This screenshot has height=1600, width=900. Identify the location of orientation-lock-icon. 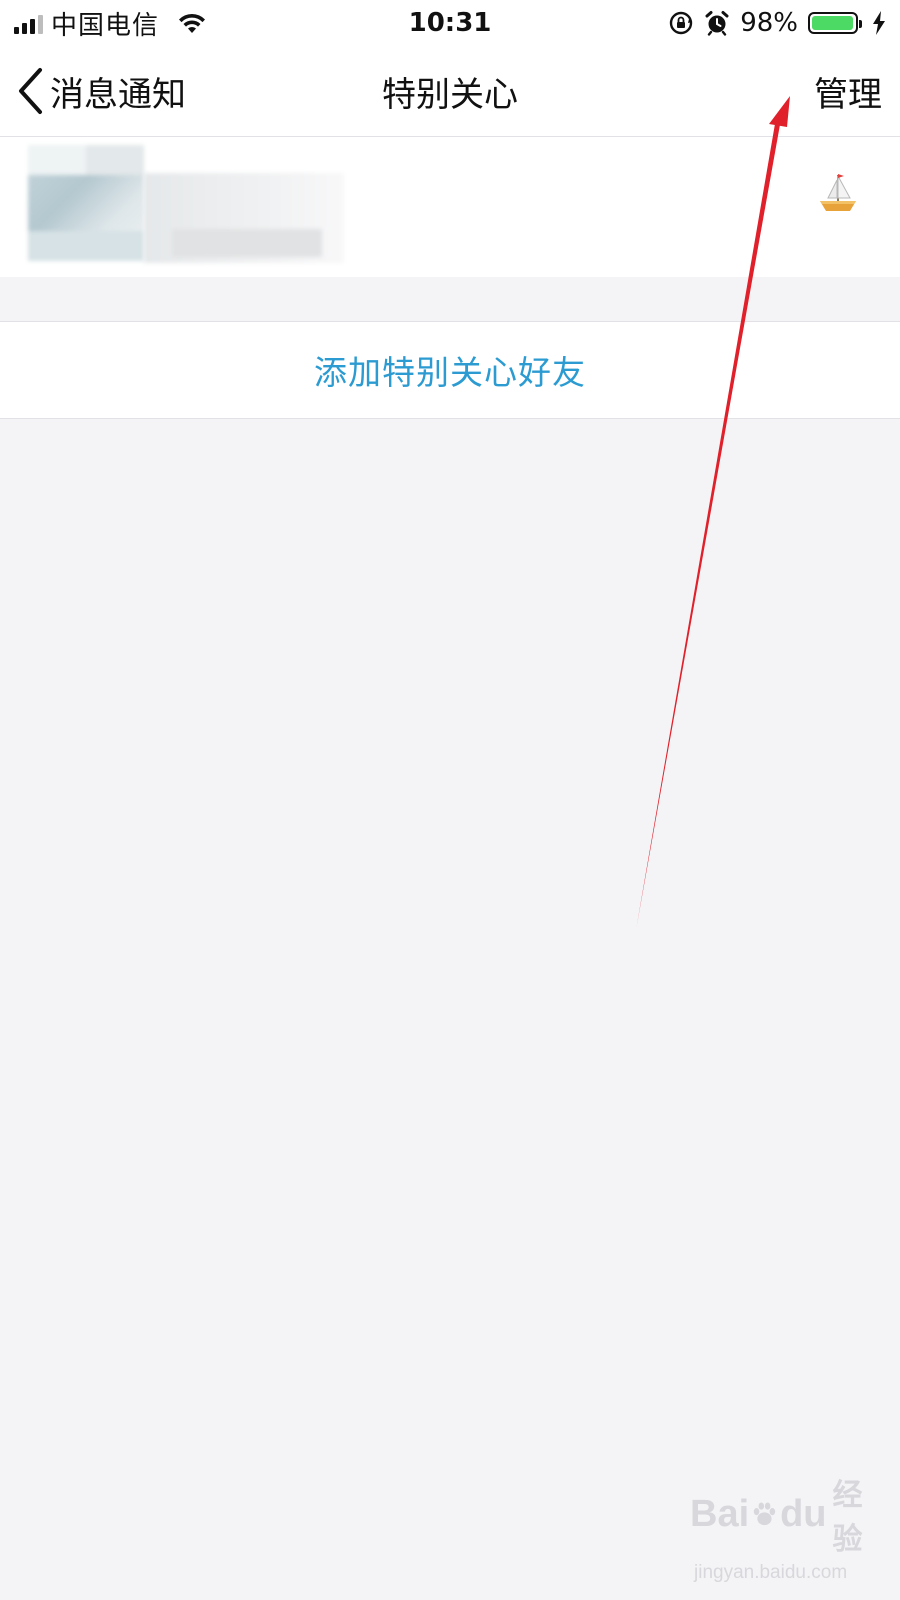
(681, 23).